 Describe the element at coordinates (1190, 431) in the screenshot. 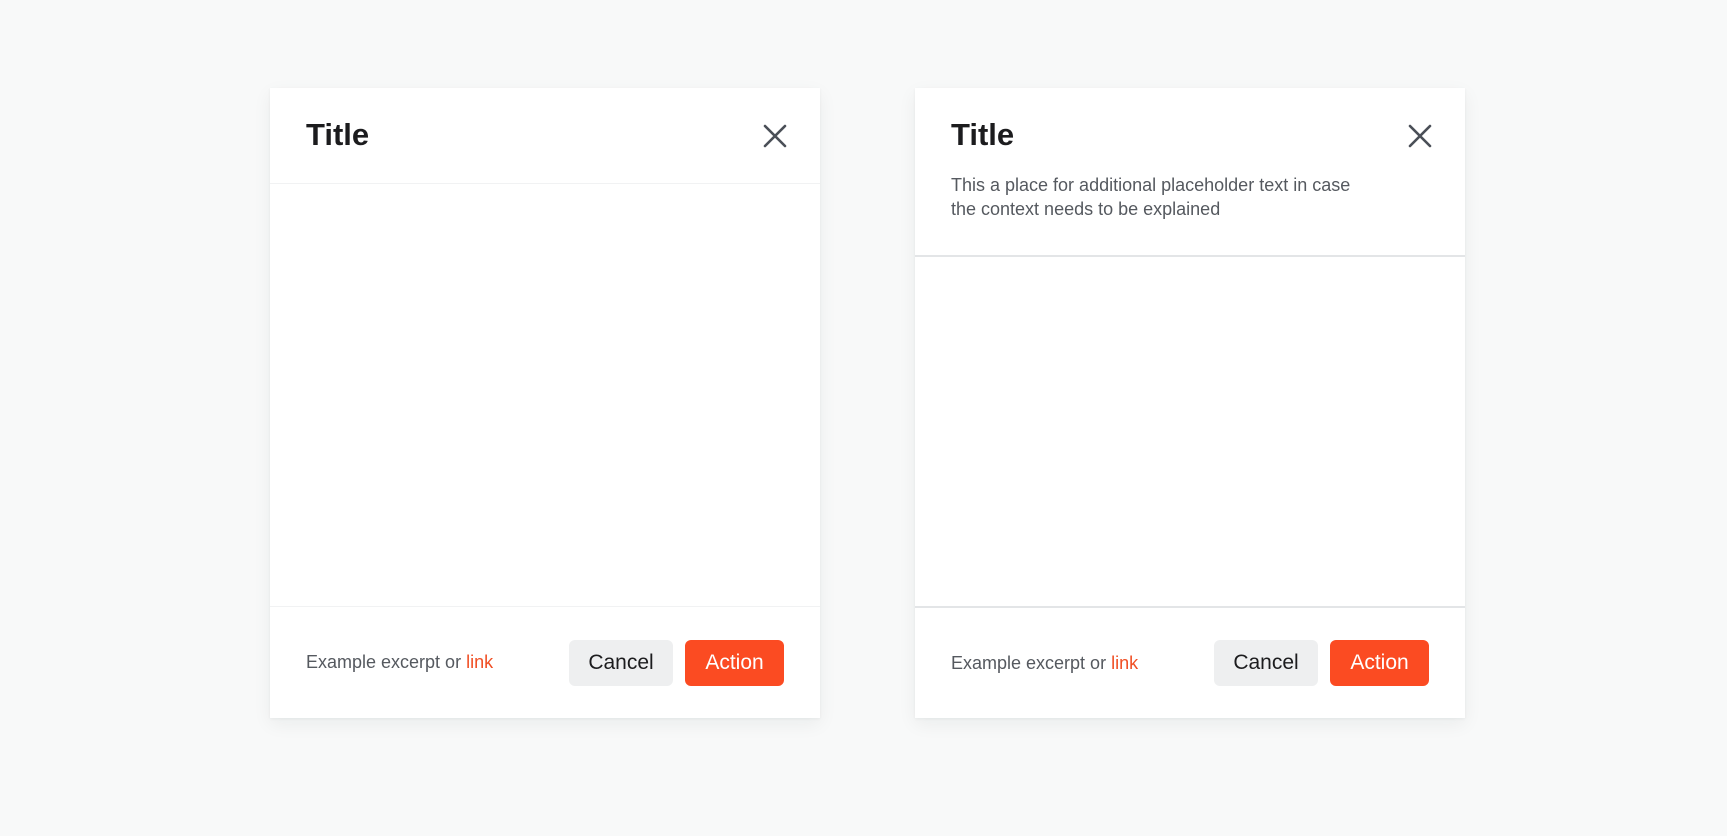

I see `modal-body` at that location.